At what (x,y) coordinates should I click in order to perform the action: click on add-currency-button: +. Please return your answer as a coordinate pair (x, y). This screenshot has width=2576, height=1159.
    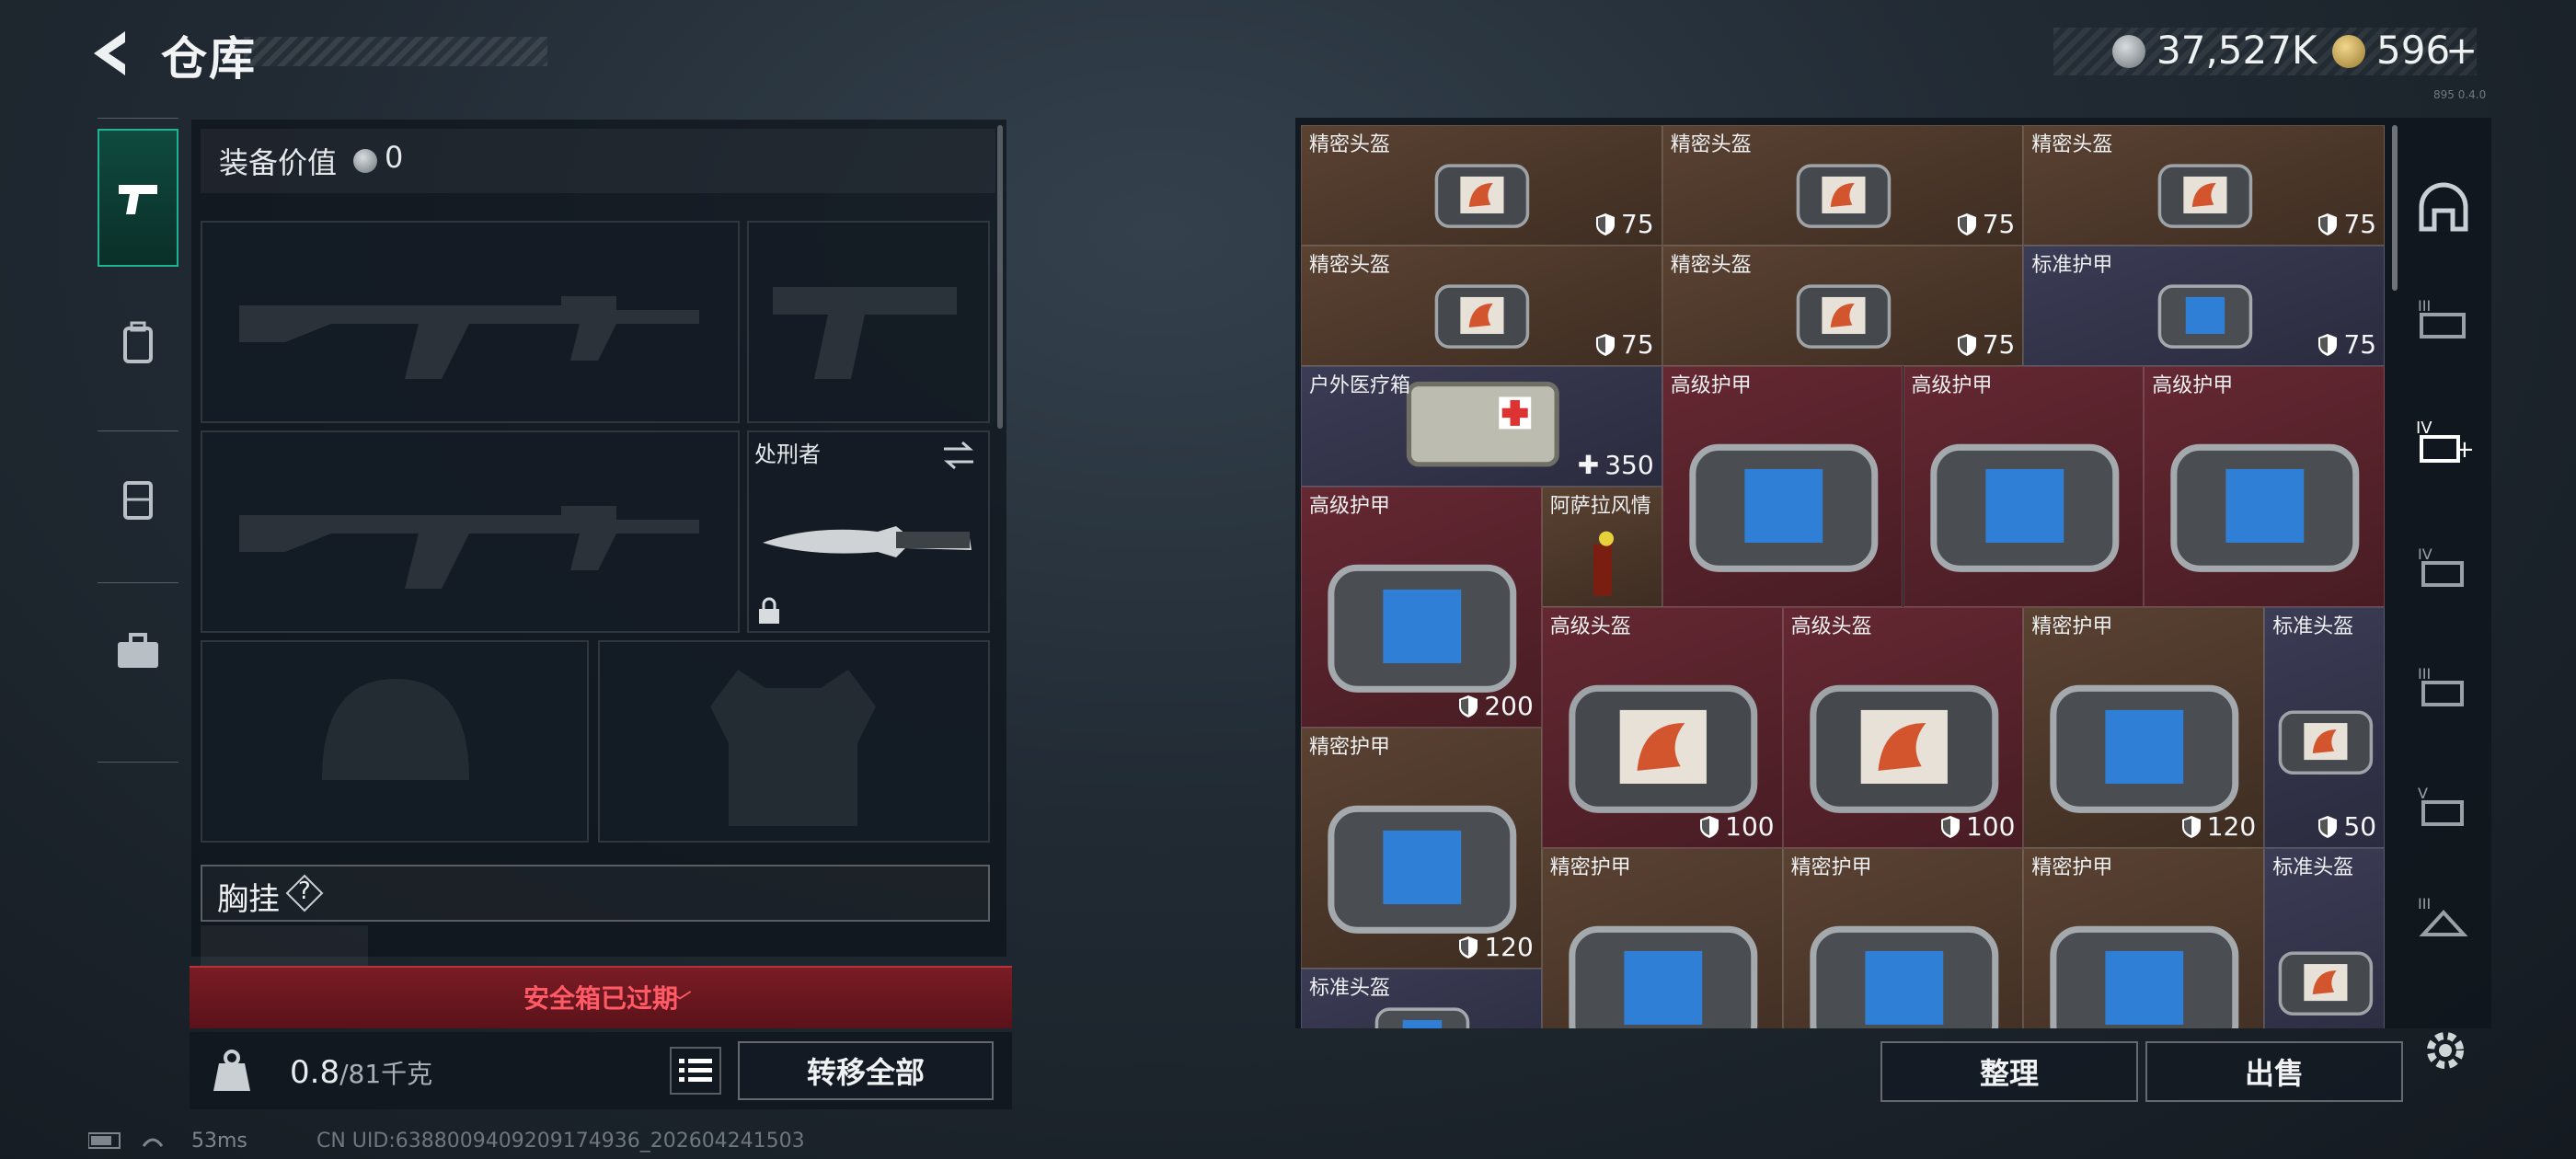
    Looking at the image, I should click on (2461, 50).